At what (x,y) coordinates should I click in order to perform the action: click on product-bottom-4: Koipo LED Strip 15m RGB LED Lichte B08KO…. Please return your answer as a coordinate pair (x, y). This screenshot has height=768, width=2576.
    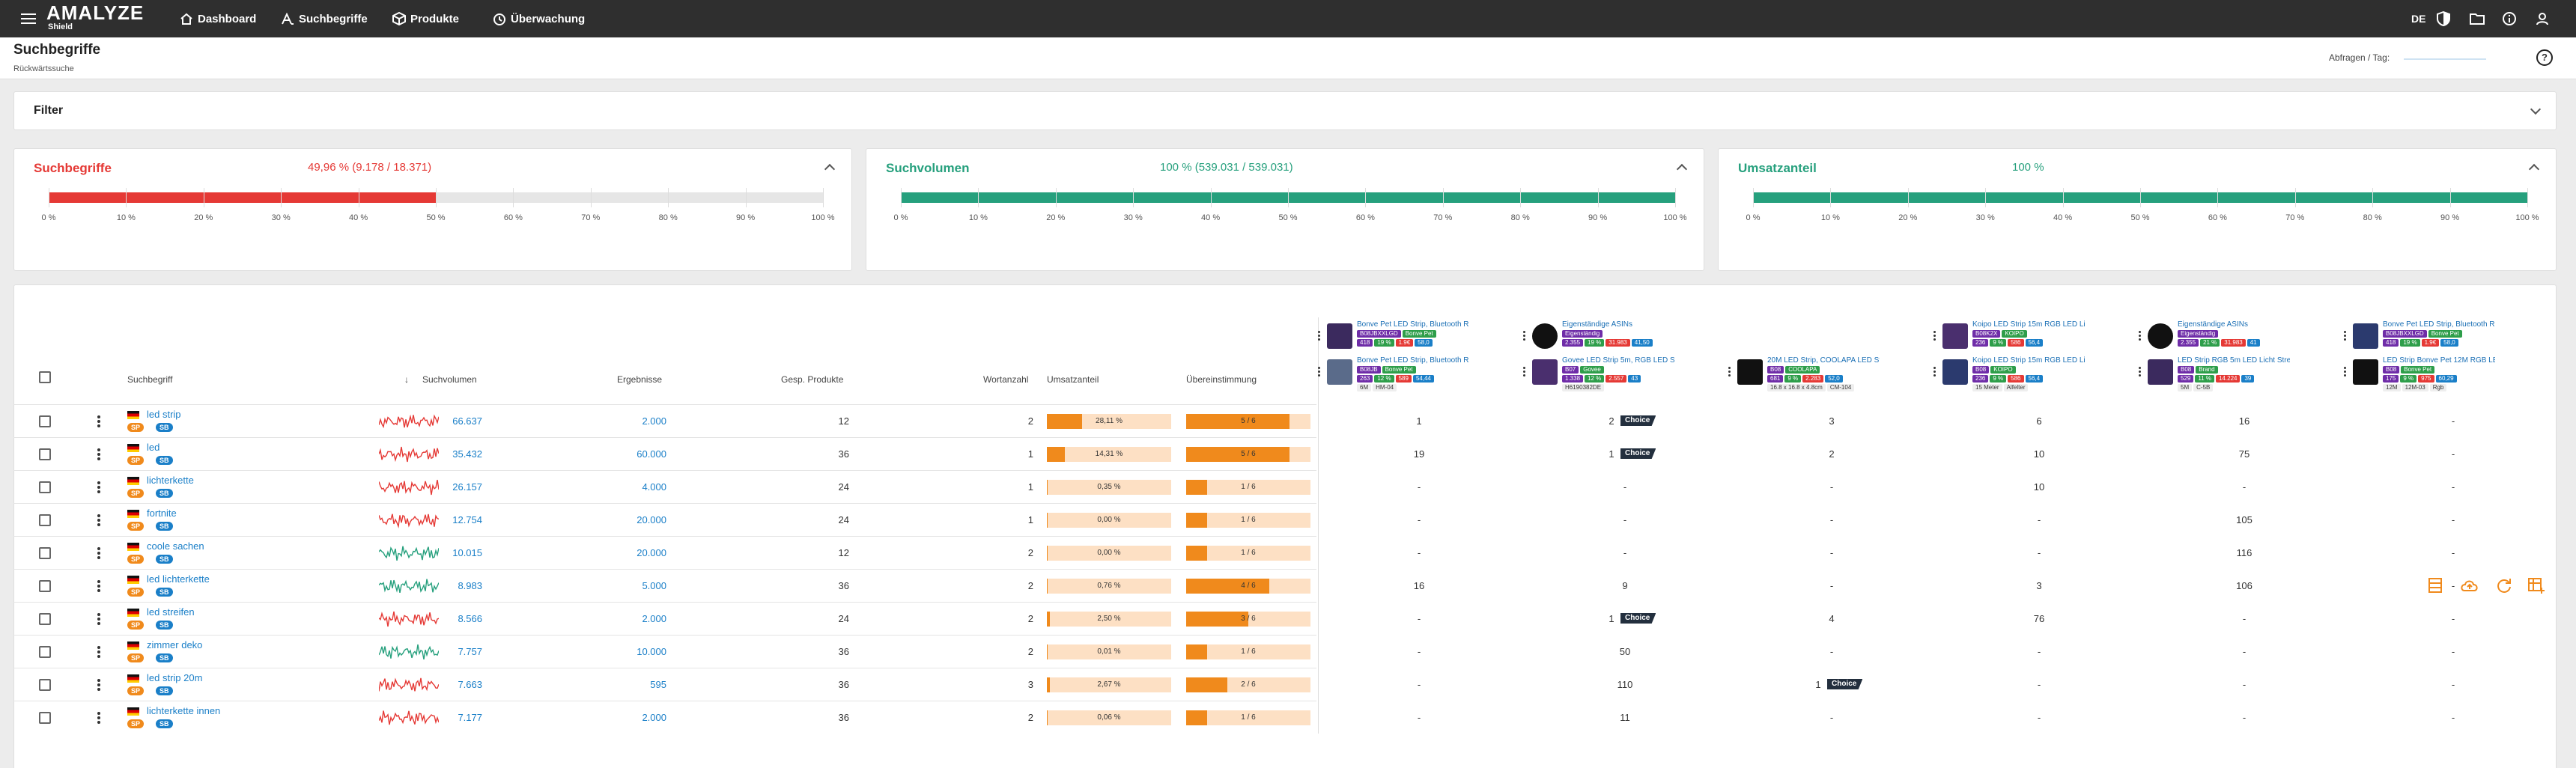
    Looking at the image, I should click on (2035, 374).